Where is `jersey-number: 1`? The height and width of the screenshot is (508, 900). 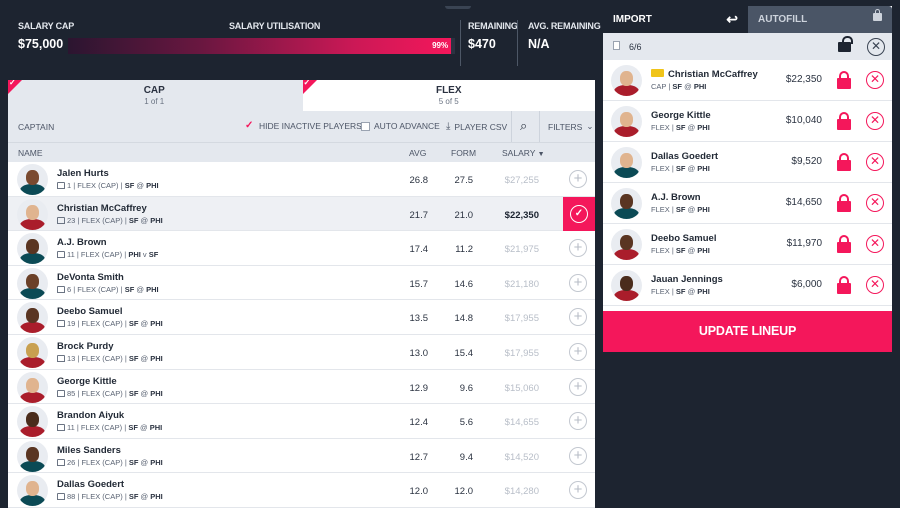
jersey-number: 1 is located at coordinates (69, 185).